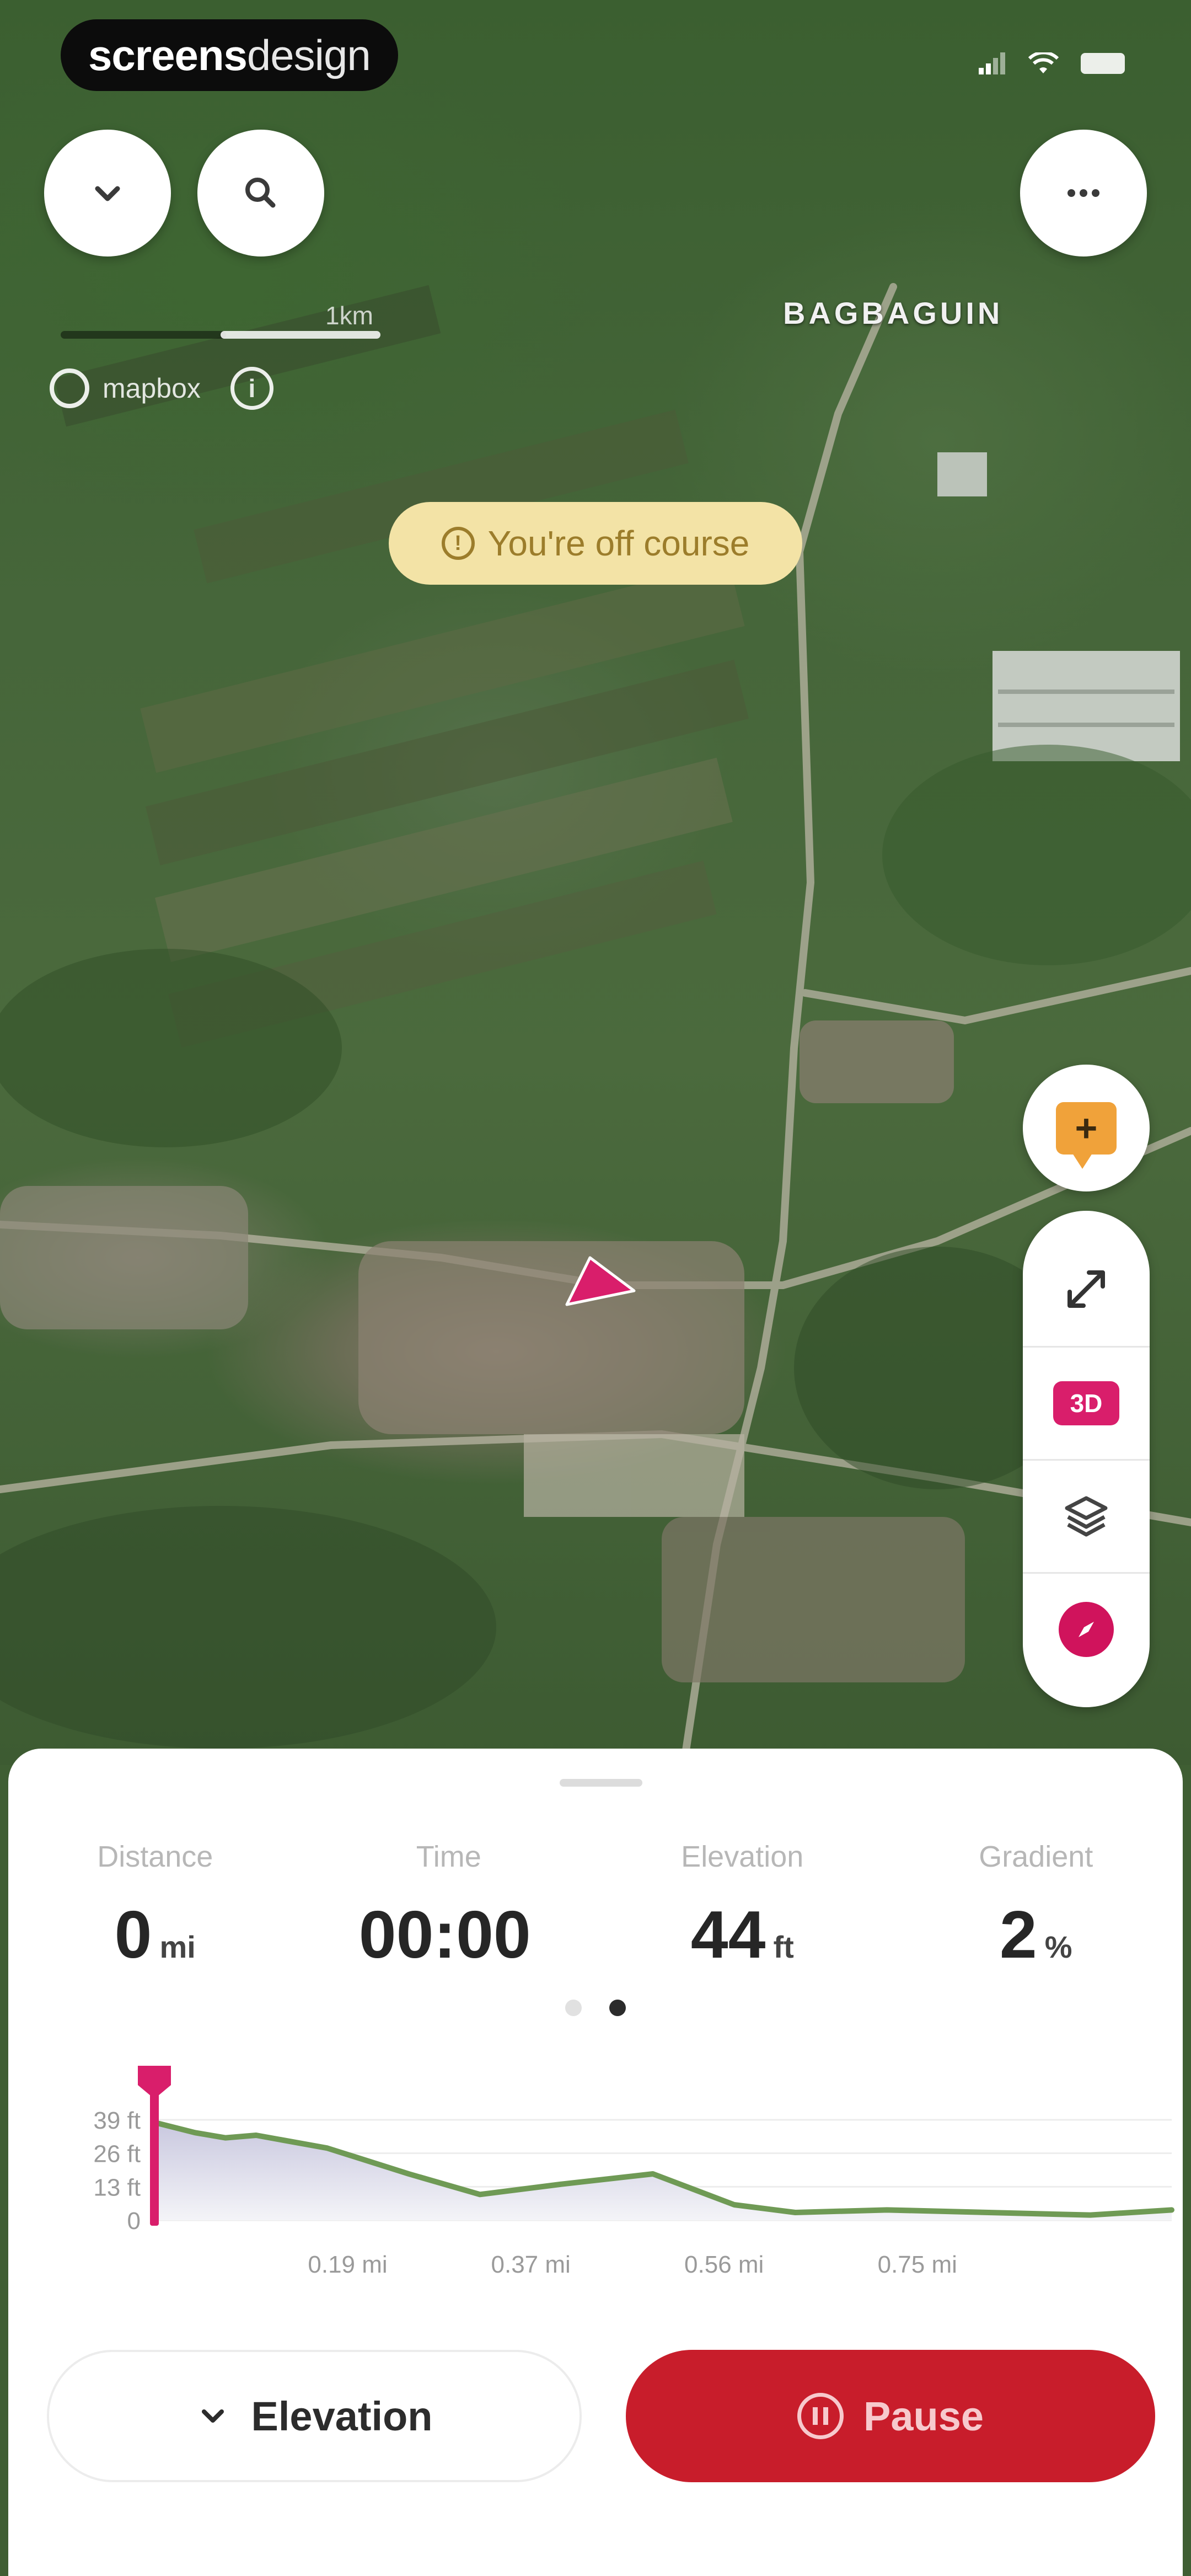  What do you see at coordinates (742, 1856) in the screenshot?
I see `stat-label: Elevation` at bounding box center [742, 1856].